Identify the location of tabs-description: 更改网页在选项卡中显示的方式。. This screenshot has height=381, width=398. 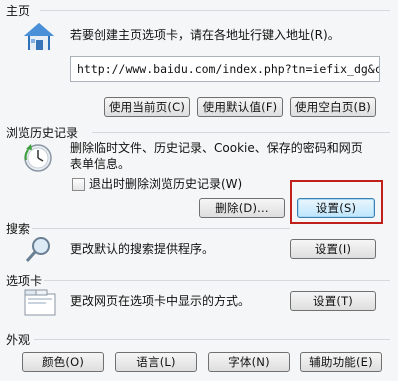
(160, 301).